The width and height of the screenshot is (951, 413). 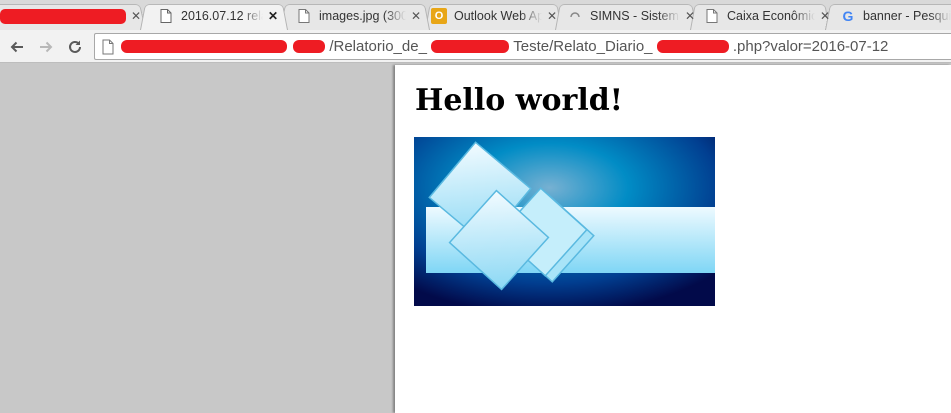 What do you see at coordinates (907, 16) in the screenshot?
I see `tab-title: banner - Pesquisa` at bounding box center [907, 16].